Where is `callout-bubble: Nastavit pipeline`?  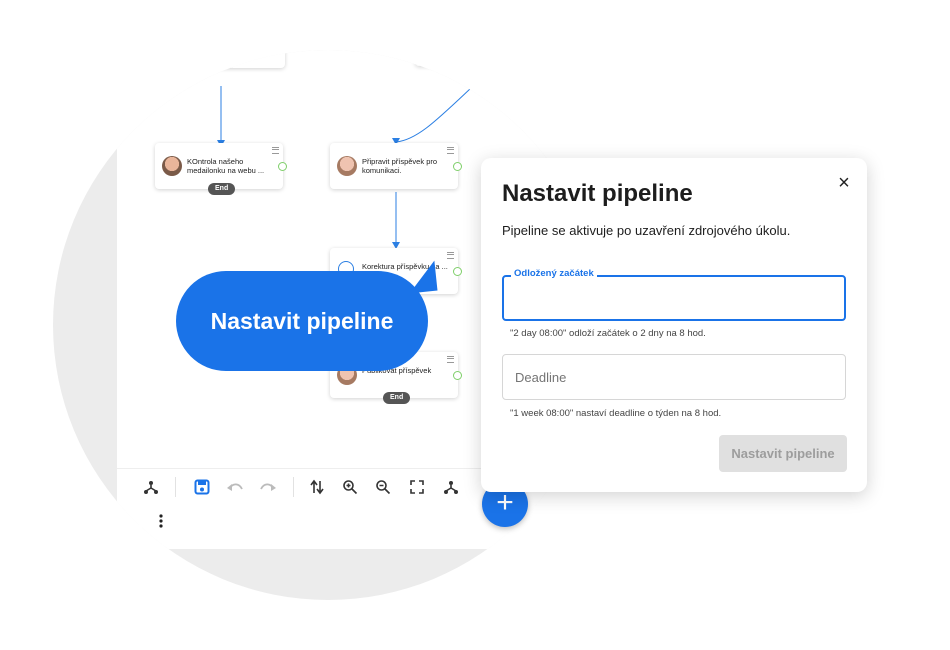
callout-bubble: Nastavit pipeline is located at coordinates (302, 321).